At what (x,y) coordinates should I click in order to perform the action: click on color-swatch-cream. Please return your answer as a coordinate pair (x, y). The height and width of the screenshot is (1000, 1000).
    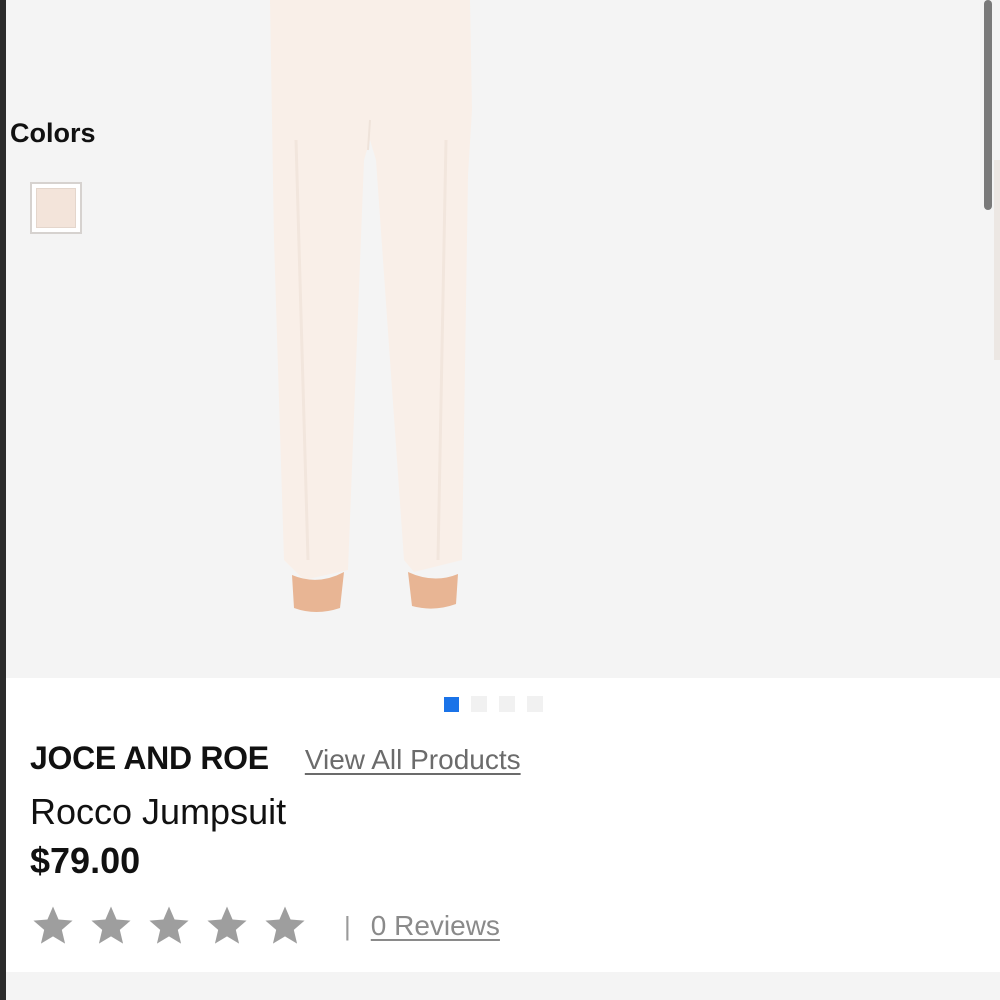
    Looking at the image, I should click on (56, 208).